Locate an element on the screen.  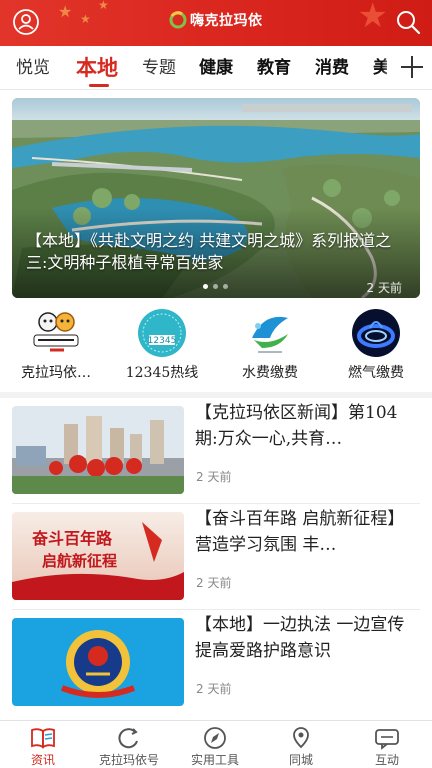
quick-link-12345: 12345 12345热线 is located at coordinates (162, 346).